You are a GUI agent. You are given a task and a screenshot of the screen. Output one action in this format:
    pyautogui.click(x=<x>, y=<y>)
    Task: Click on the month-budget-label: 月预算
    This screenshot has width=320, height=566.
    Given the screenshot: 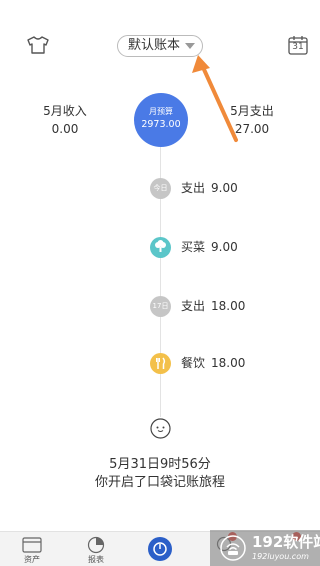 What is the action you would take?
    pyautogui.click(x=161, y=111)
    